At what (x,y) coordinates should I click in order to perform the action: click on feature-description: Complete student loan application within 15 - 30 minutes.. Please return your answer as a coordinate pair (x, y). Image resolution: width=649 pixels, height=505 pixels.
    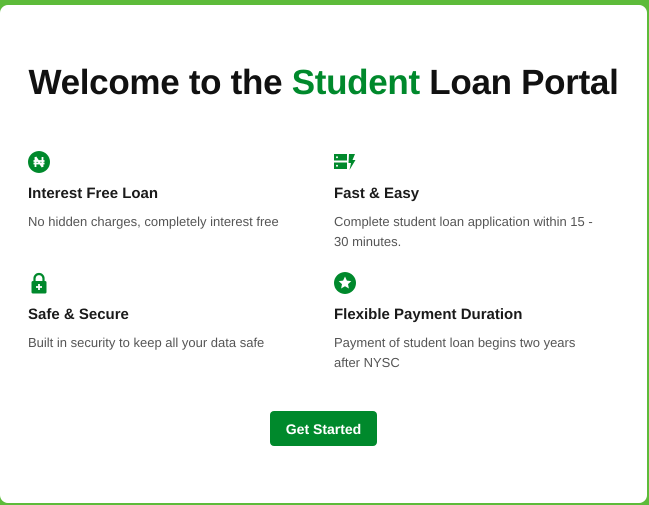
    Looking at the image, I should click on (464, 232).